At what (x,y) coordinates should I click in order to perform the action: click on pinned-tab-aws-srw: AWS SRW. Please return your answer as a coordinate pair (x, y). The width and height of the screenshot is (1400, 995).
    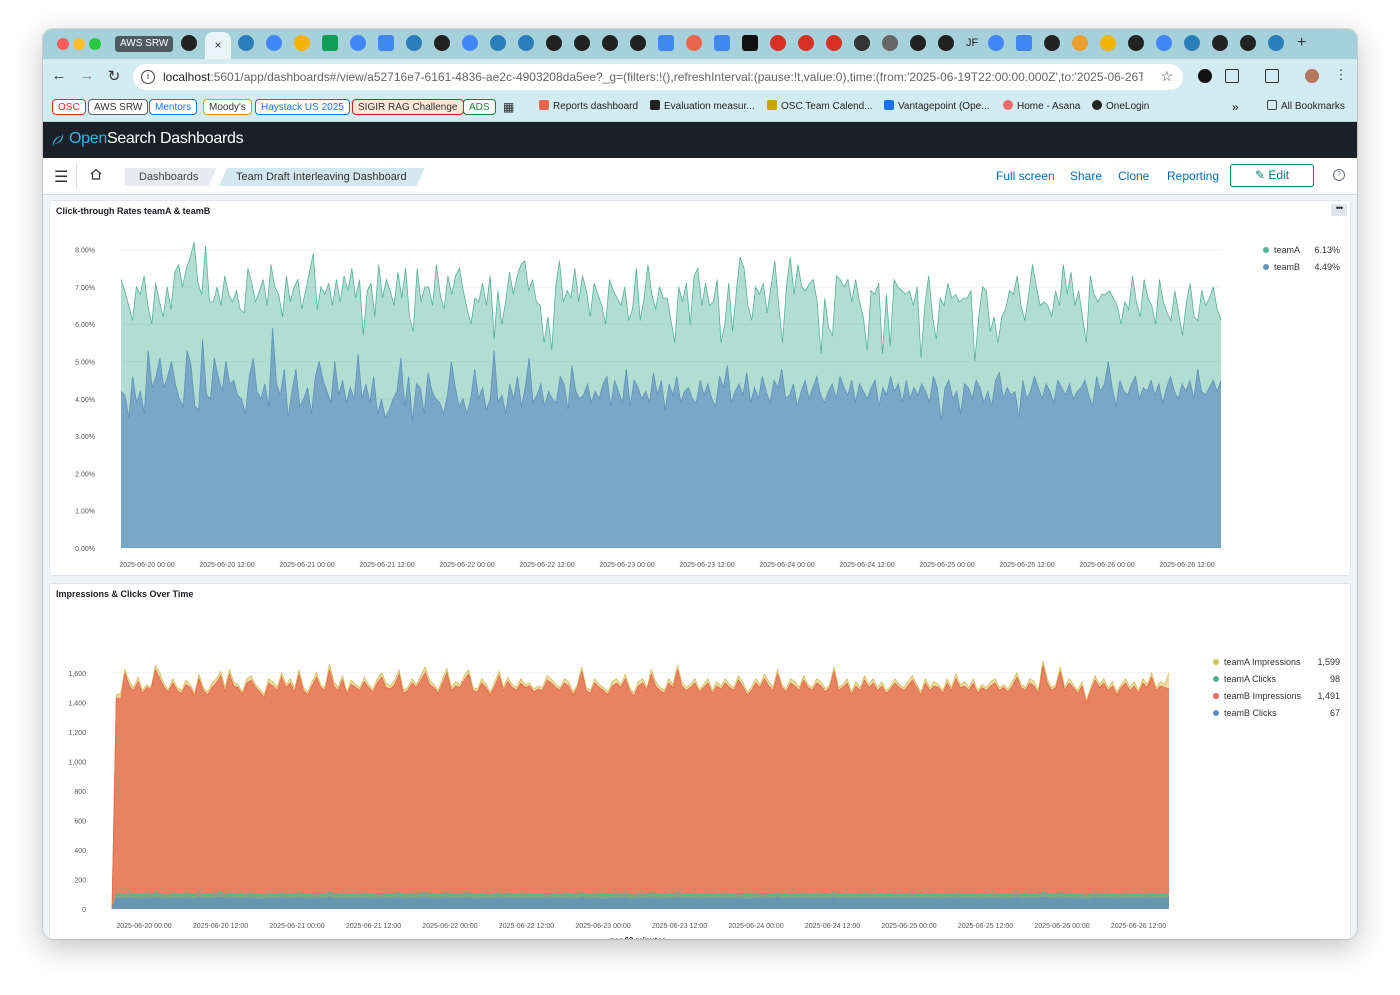
    Looking at the image, I should click on (144, 44).